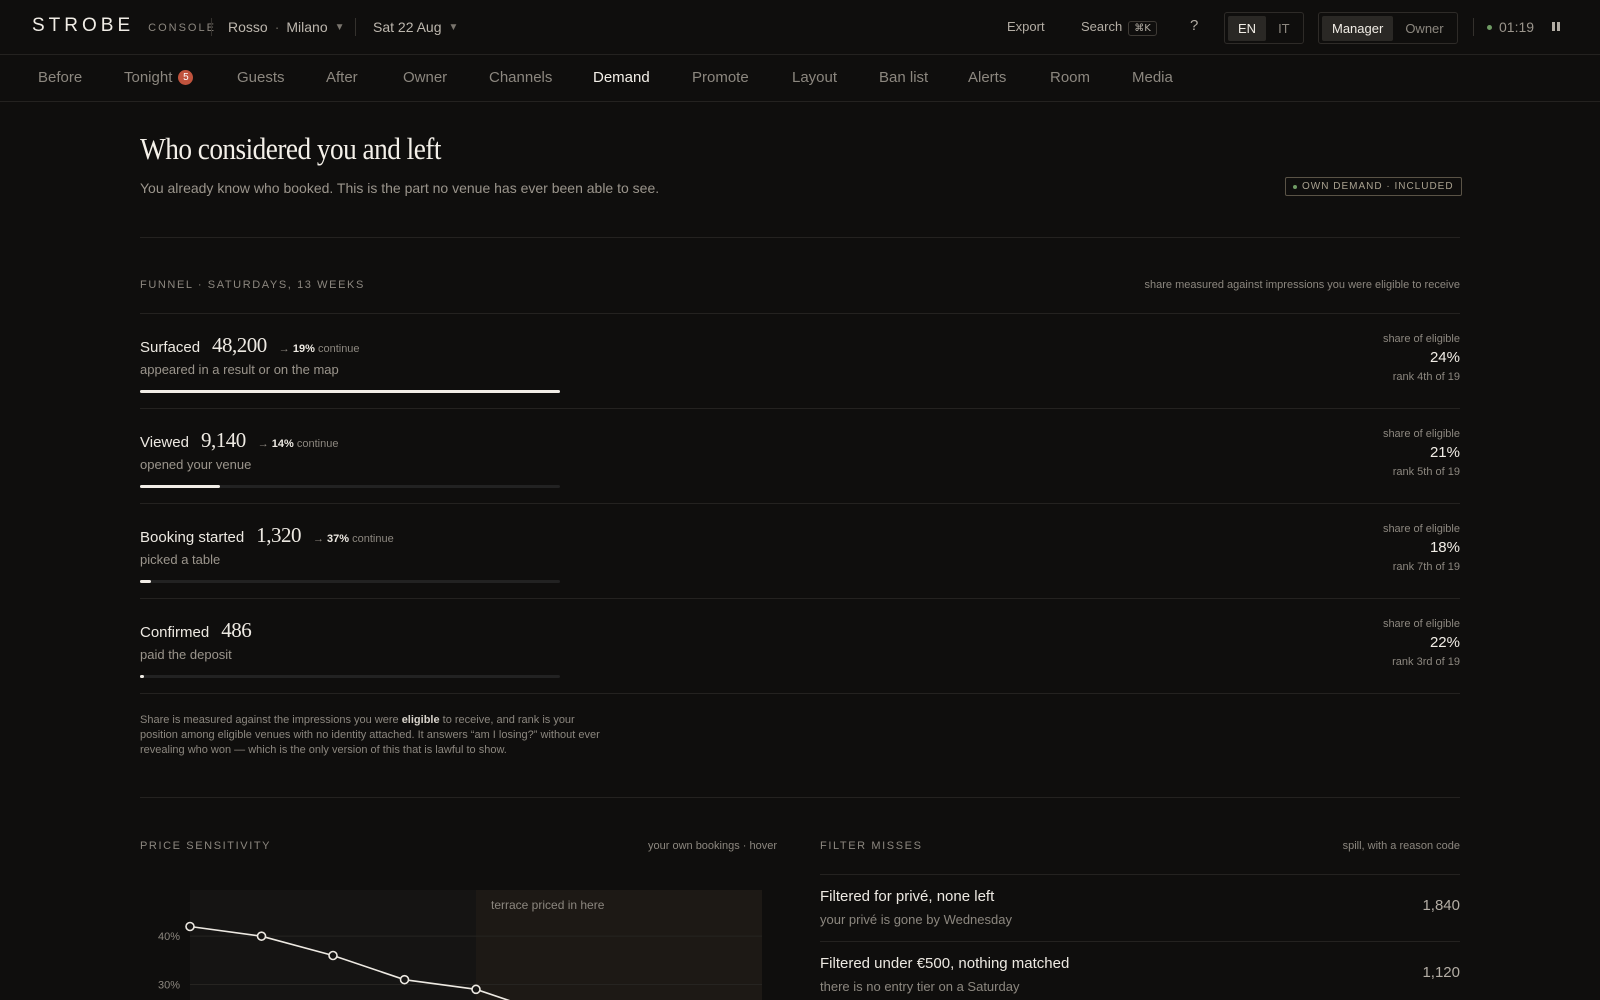  Describe the element at coordinates (713, 846) in the screenshot. I see `price-sensitivity-note: your own bookings · hover` at that location.